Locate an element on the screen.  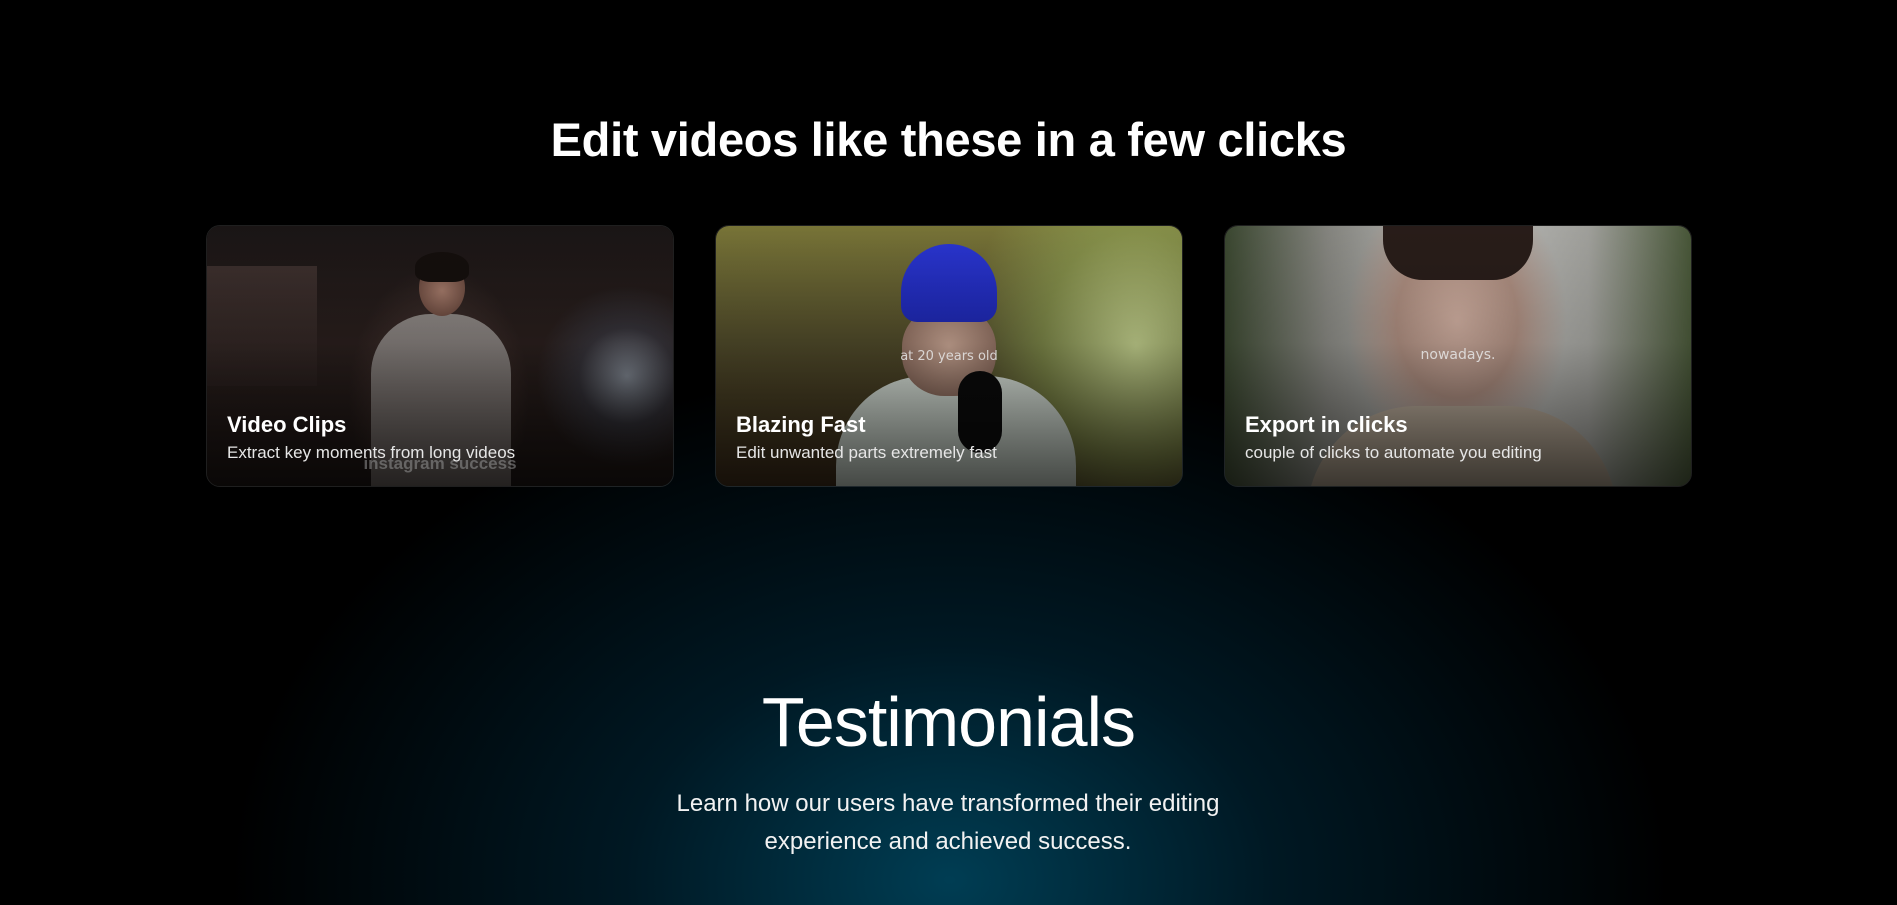
testimonials-title: Testimonials is located at coordinates (948, 722).